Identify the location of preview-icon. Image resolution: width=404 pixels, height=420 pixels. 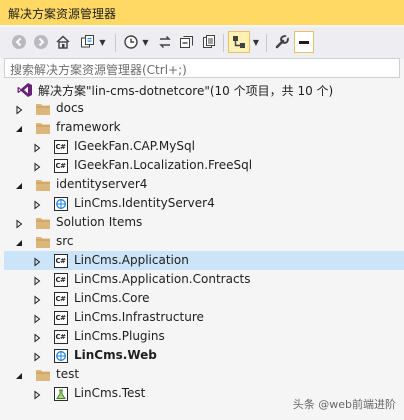
(239, 42).